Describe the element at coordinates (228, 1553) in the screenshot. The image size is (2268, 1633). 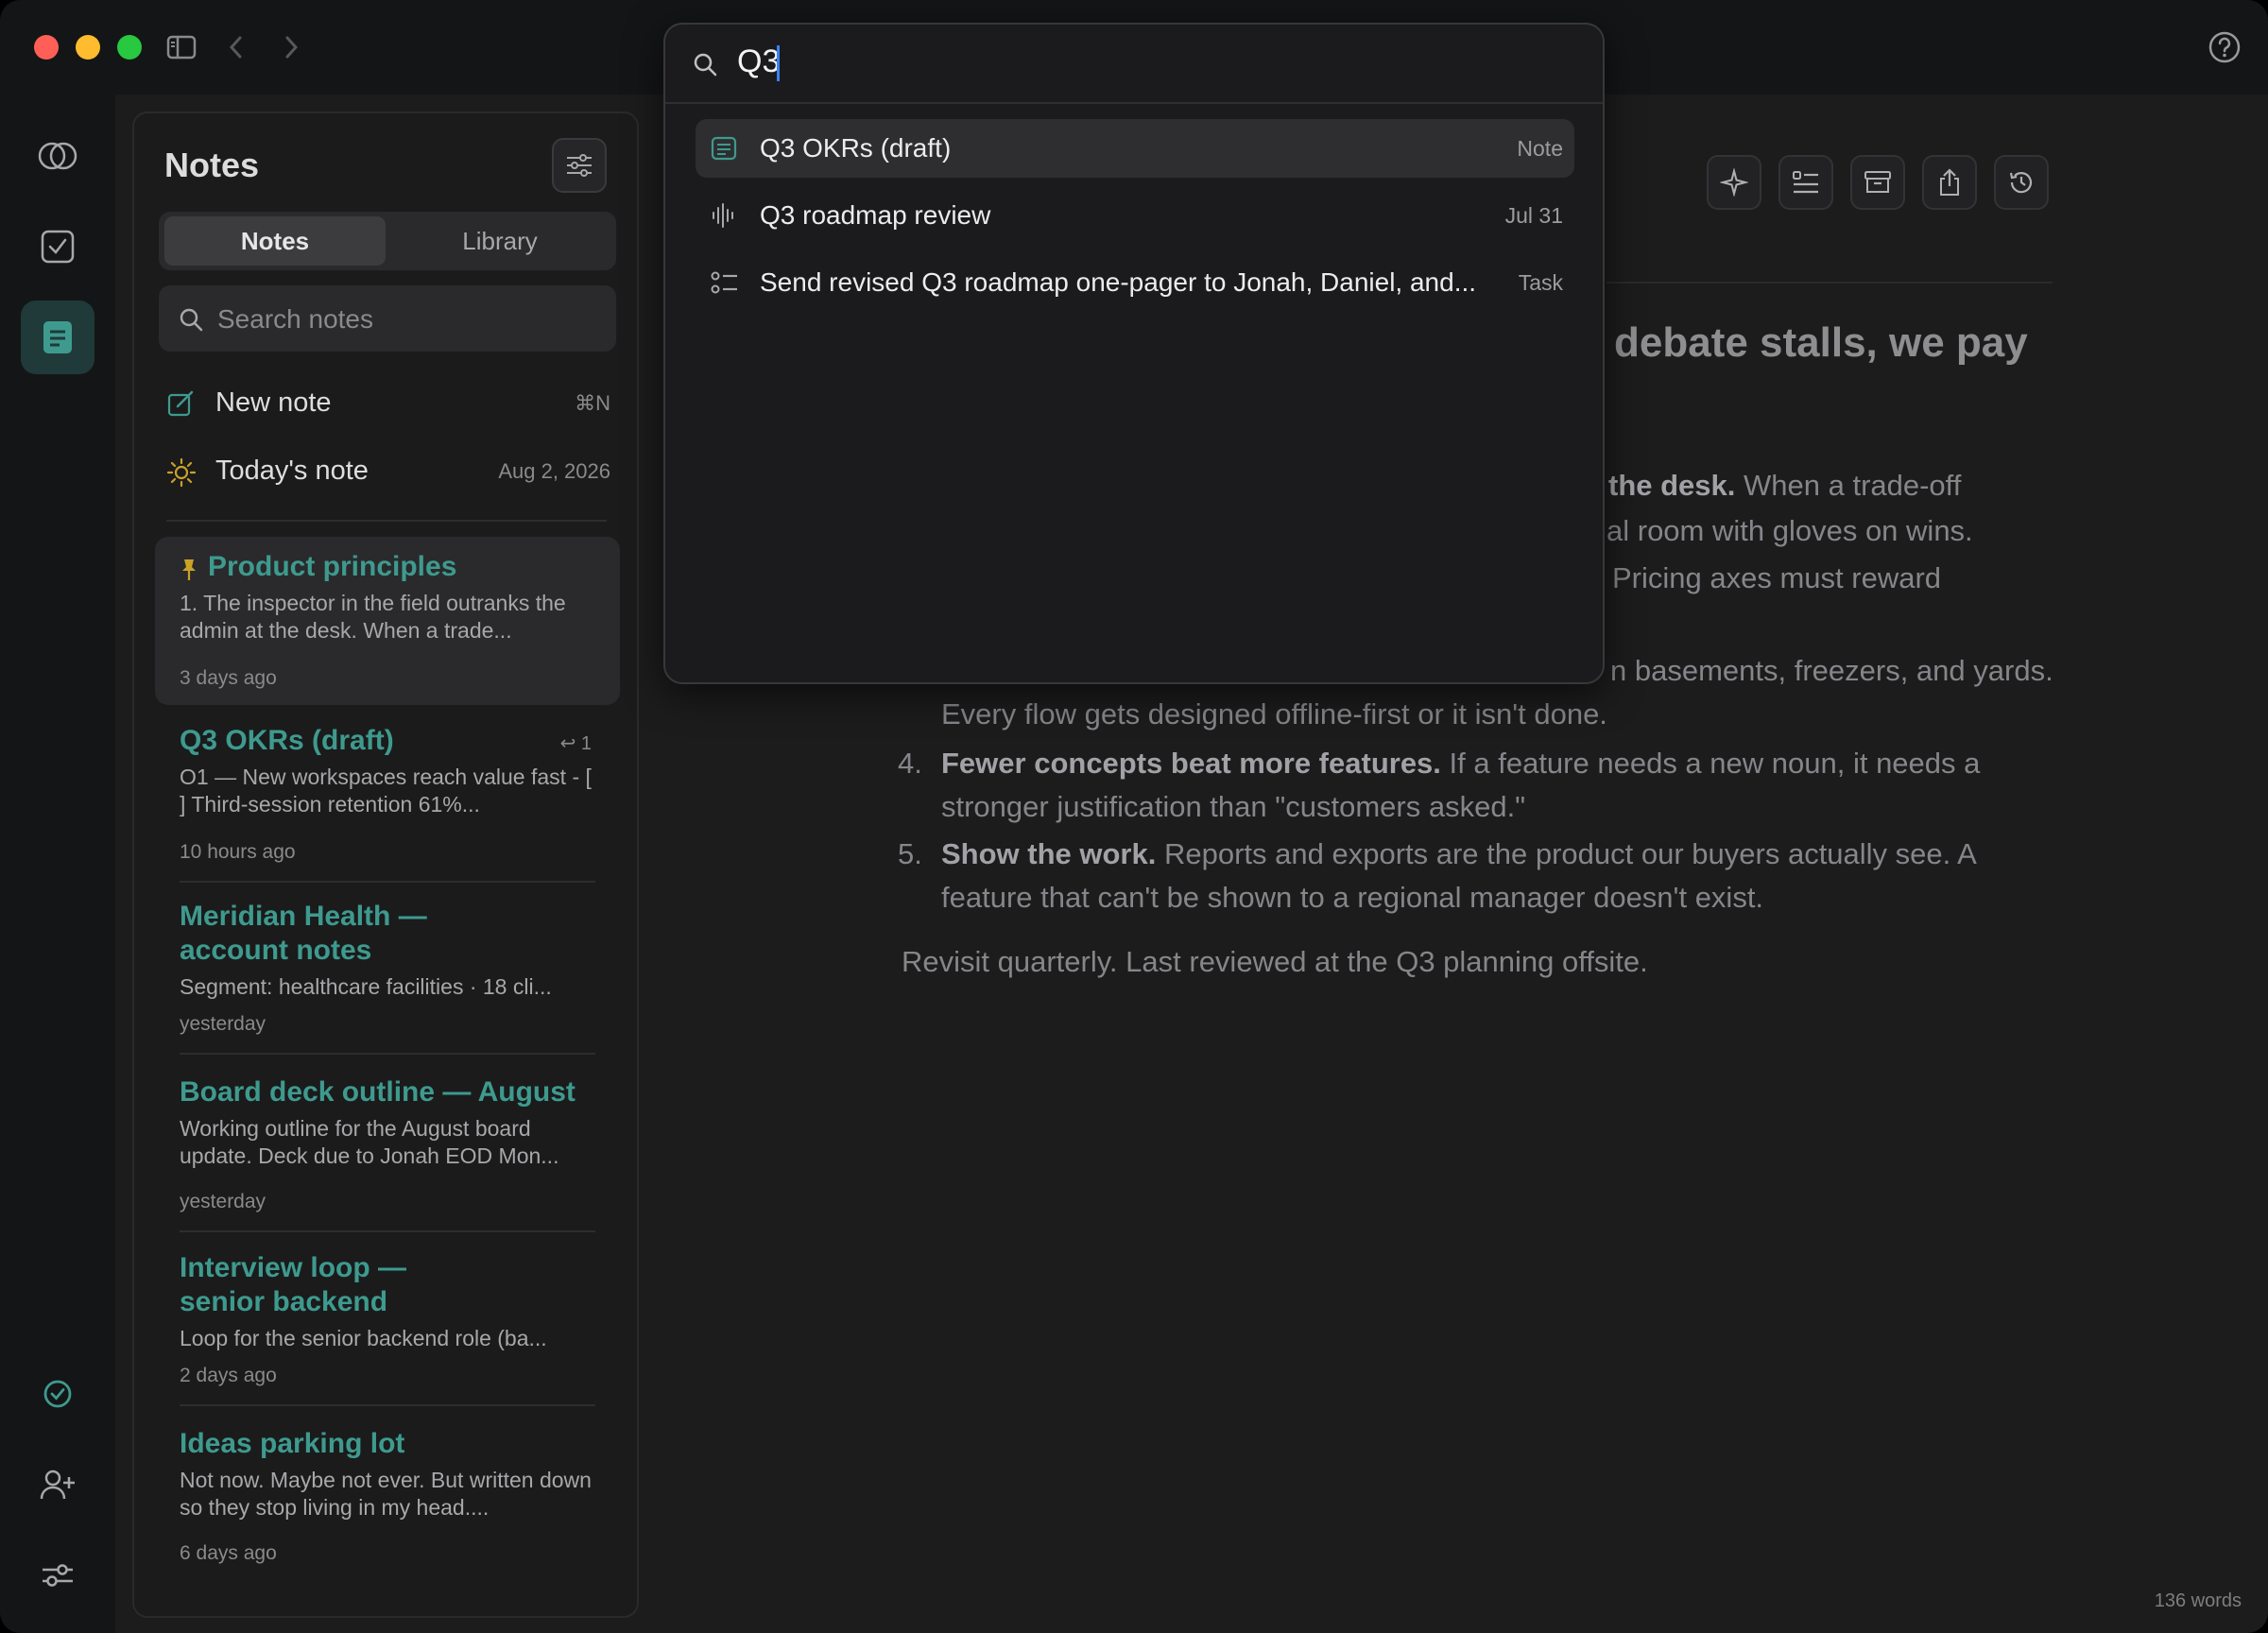
I see `note-time: 6 days ago` at that location.